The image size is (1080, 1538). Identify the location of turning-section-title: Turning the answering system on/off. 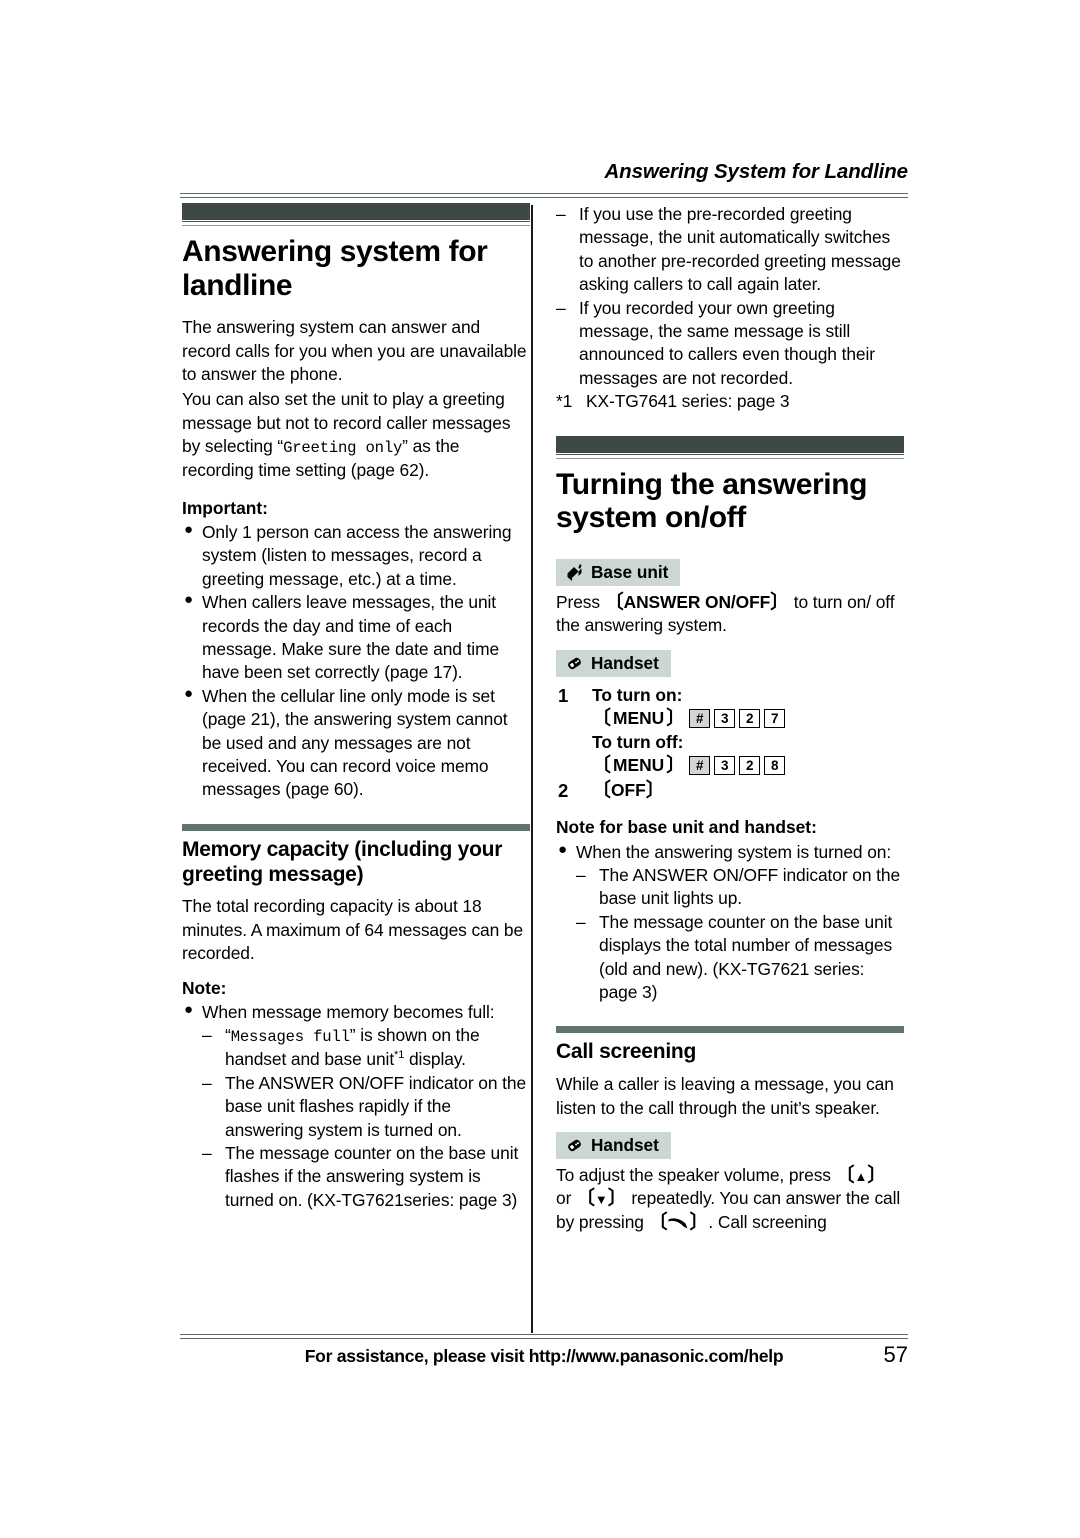
(712, 501).